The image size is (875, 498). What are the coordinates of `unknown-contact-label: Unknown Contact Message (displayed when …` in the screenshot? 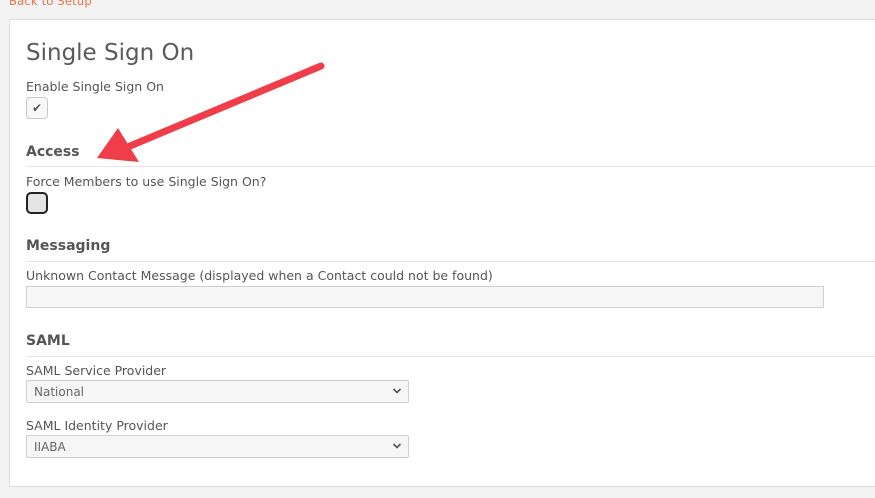 It's located at (259, 275).